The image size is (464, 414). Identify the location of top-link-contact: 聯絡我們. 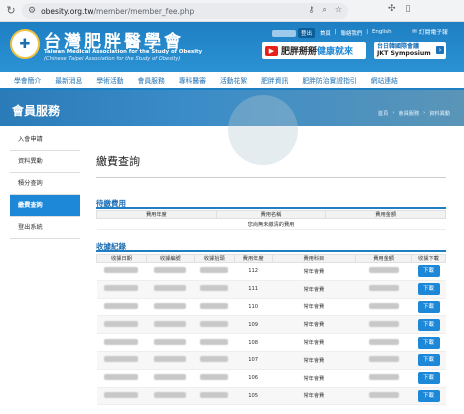
(352, 33).